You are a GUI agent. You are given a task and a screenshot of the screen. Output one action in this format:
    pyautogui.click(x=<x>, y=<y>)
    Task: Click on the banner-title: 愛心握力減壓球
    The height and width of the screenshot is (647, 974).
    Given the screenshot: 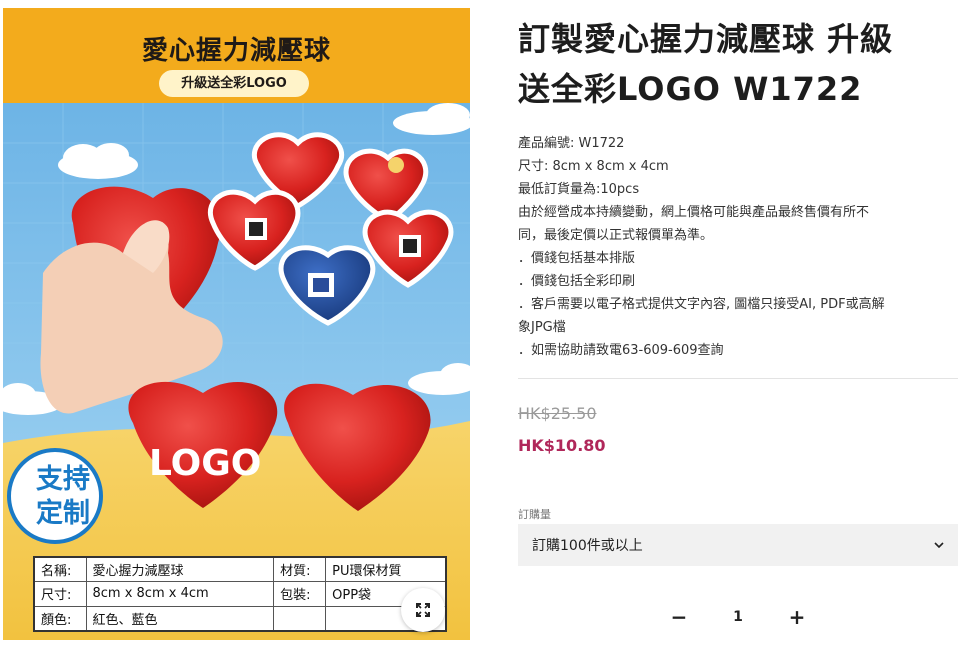 What is the action you would take?
    pyautogui.click(x=236, y=51)
    